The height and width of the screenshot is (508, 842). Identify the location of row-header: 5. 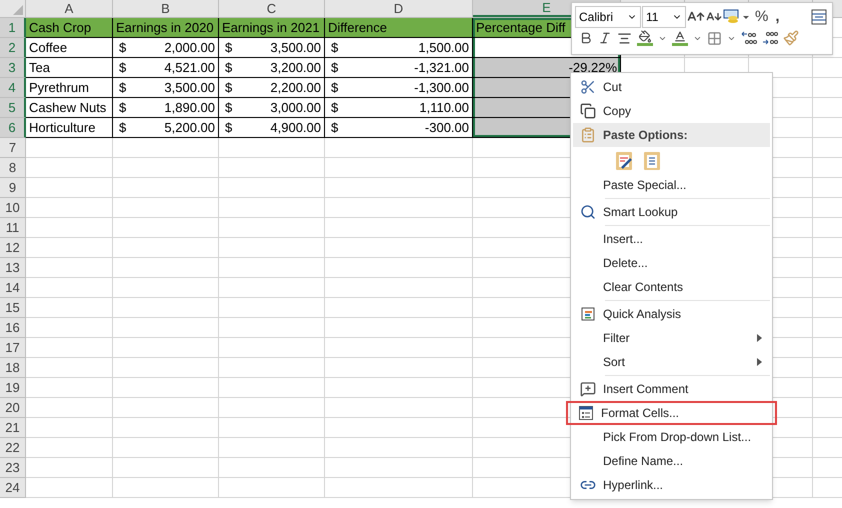
(13, 108).